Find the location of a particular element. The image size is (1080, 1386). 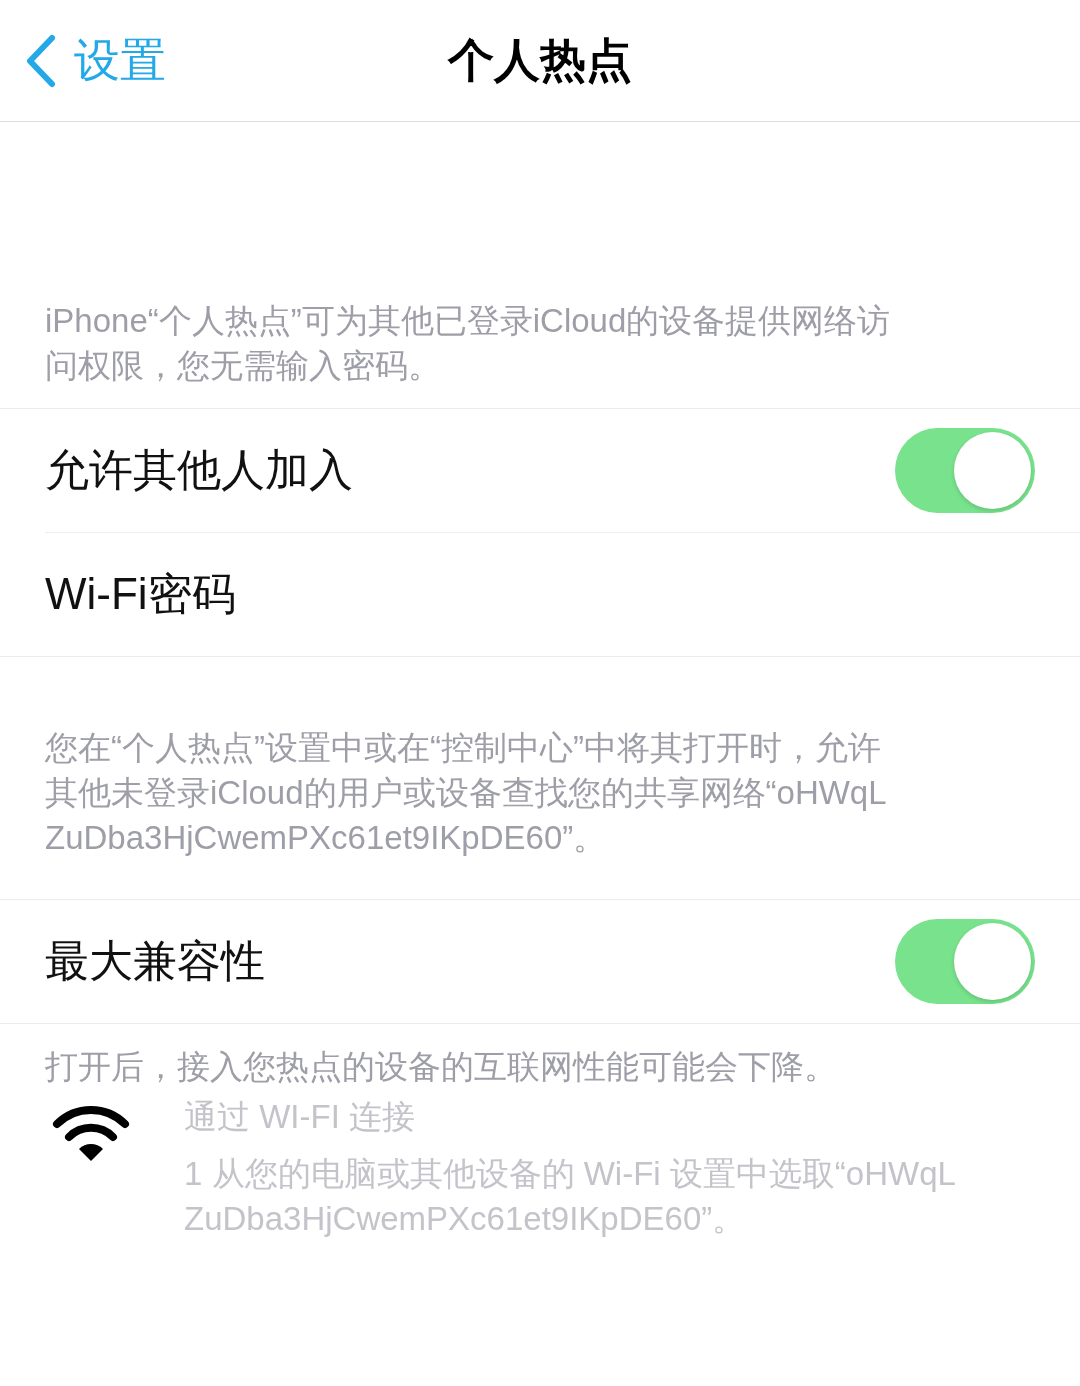

setting-label: 允许其他人加入 is located at coordinates (199, 470).